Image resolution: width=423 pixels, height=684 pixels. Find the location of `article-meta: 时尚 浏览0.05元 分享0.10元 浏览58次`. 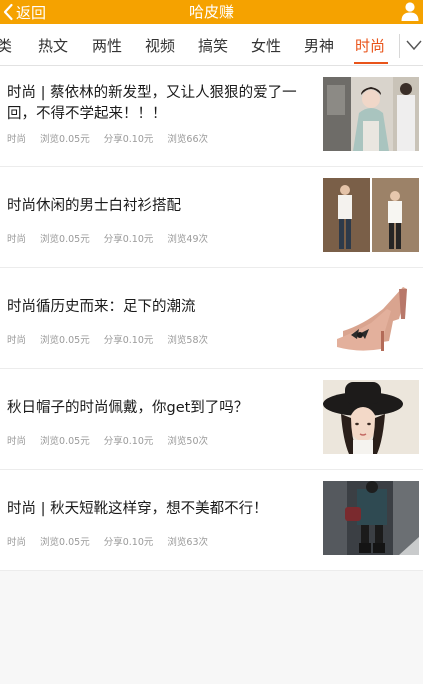

article-meta: 时尚 浏览0.05元 分享0.10元 浏览58次 is located at coordinates (113, 339).